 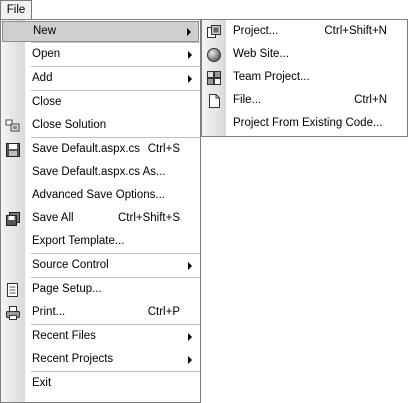 What do you see at coordinates (149, 218) in the screenshot?
I see `shortcut-text: Ctrl+Shift+S` at bounding box center [149, 218].